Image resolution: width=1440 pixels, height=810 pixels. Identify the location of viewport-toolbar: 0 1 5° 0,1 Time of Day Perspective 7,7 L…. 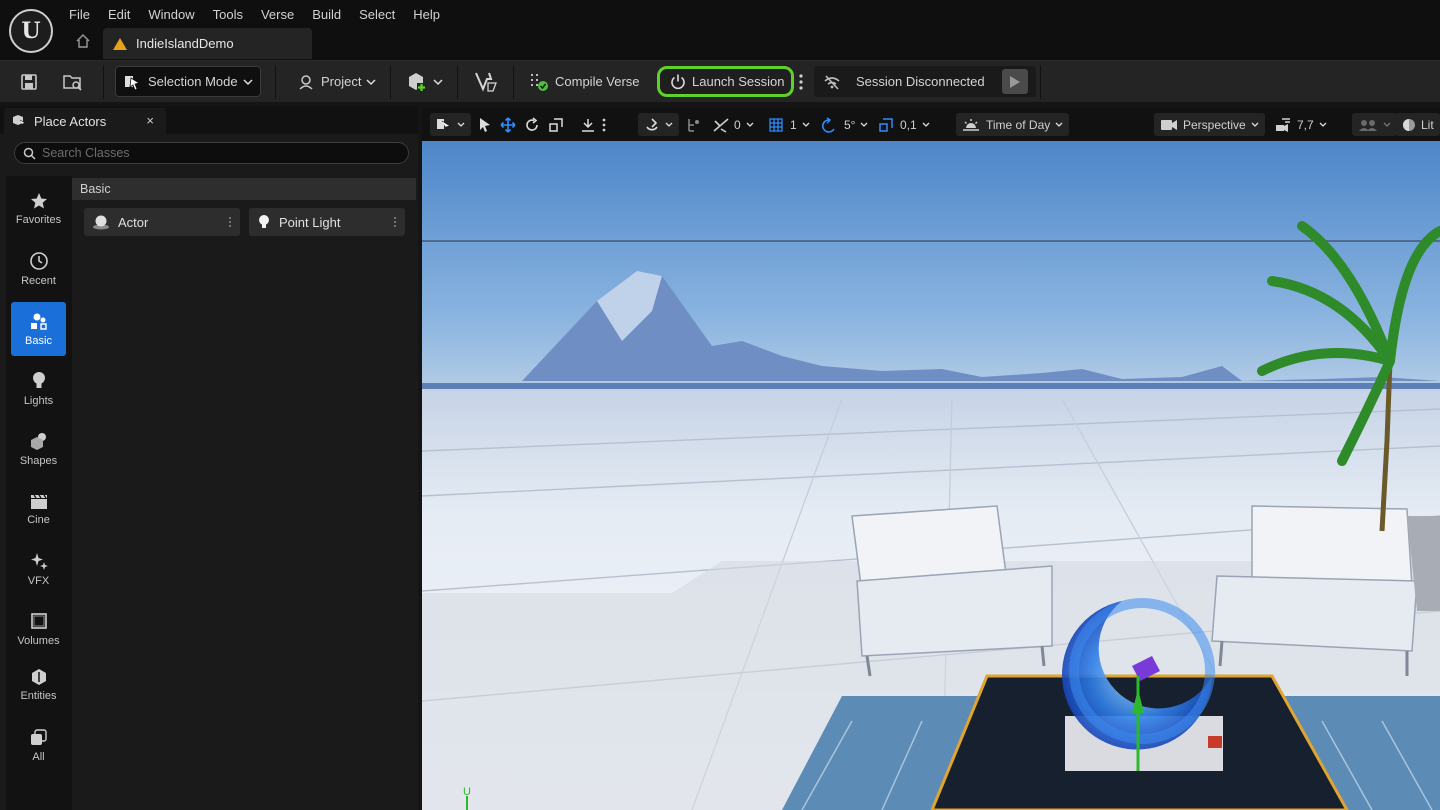
(931, 124).